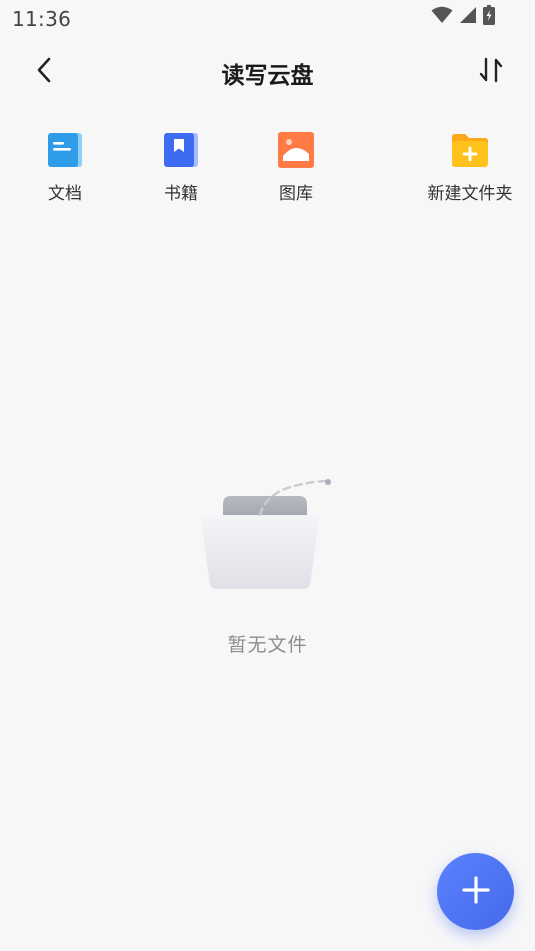  What do you see at coordinates (42, 19) in the screenshot?
I see `status-time: 11:36` at bounding box center [42, 19].